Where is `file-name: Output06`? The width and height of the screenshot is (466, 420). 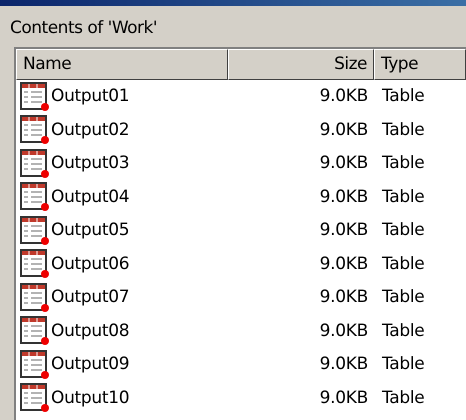
file-name: Output06 is located at coordinates (90, 264).